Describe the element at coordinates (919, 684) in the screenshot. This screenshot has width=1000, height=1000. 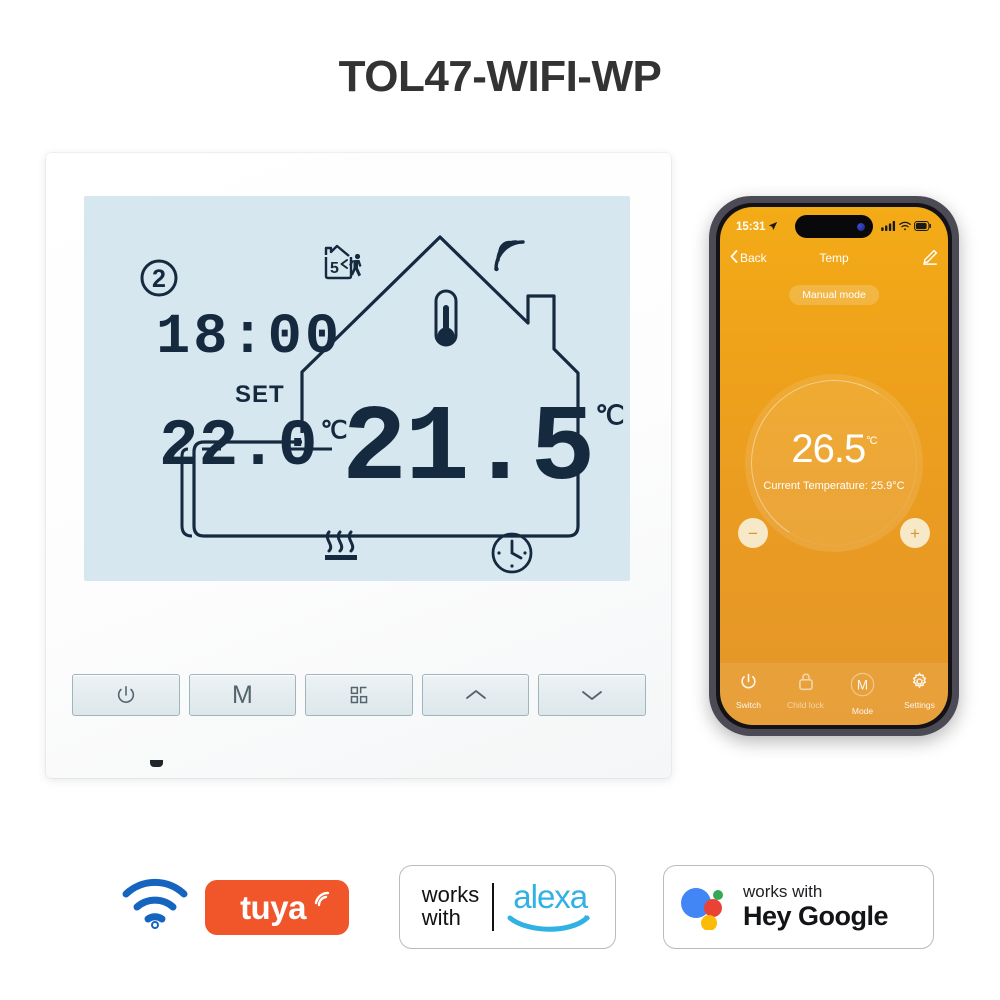
I see `gear-icon` at that location.